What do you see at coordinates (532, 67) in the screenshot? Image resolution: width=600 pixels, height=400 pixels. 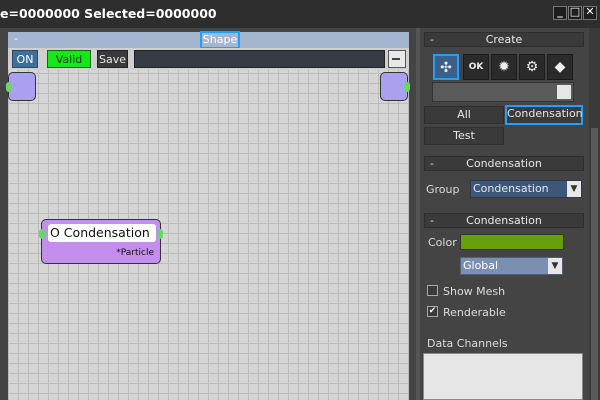 I see `wrench-icon: ⚙` at bounding box center [532, 67].